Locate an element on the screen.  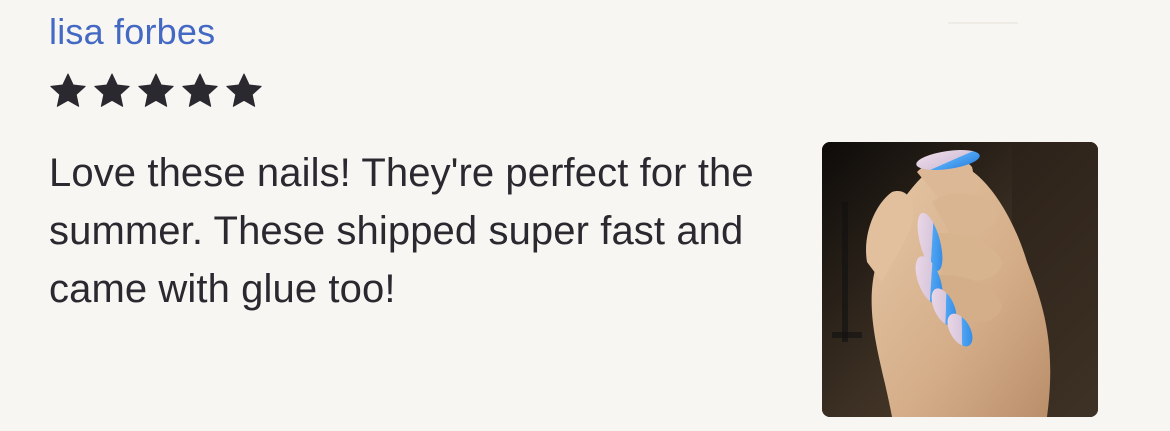
star-rating is located at coordinates (156, 92).